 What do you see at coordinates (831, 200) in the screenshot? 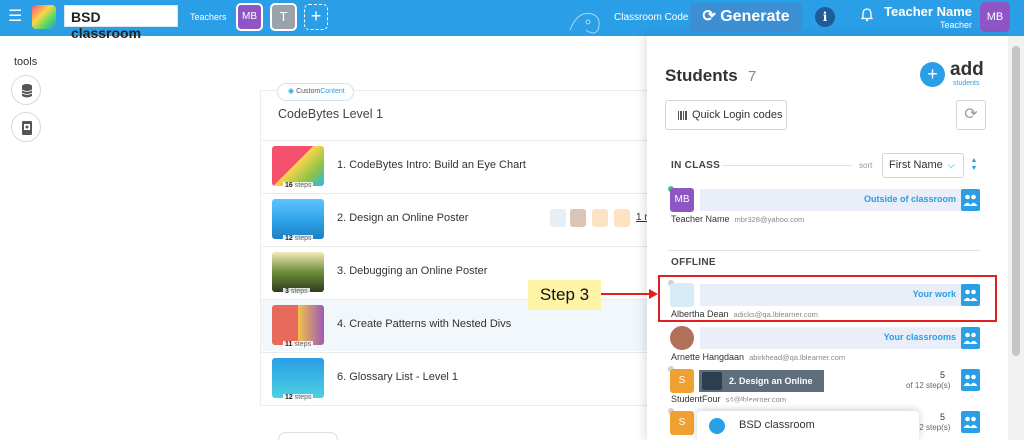
I see `student-status-bar: Outside of classroom` at bounding box center [831, 200].